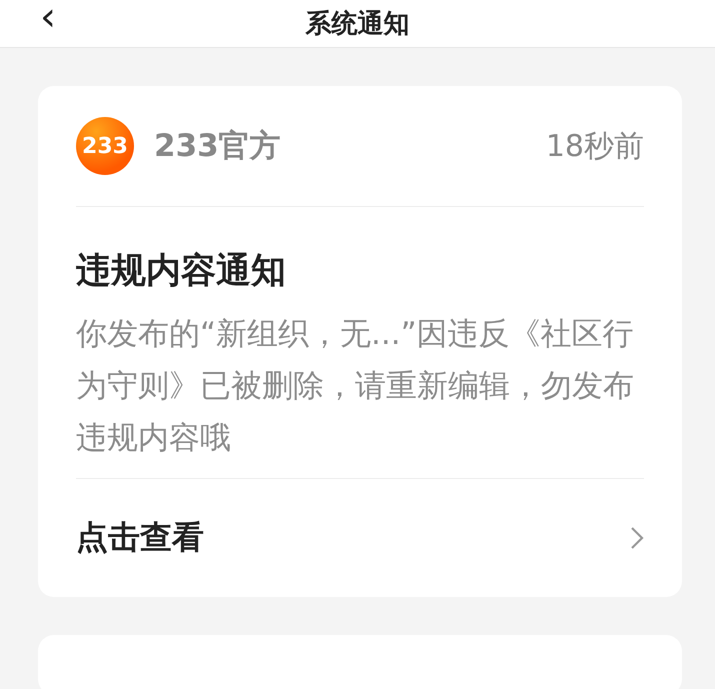 The height and width of the screenshot is (689, 715). Describe the element at coordinates (360, 538) in the screenshot. I see `view-link: 点击查看` at that location.